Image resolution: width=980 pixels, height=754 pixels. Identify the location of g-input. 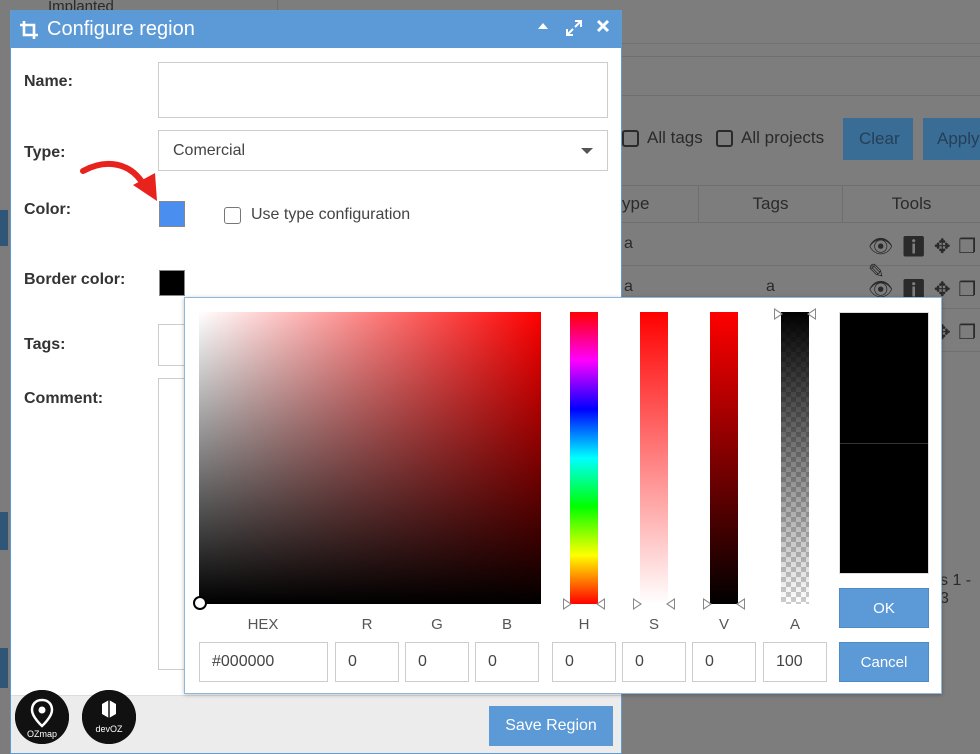
(437, 662).